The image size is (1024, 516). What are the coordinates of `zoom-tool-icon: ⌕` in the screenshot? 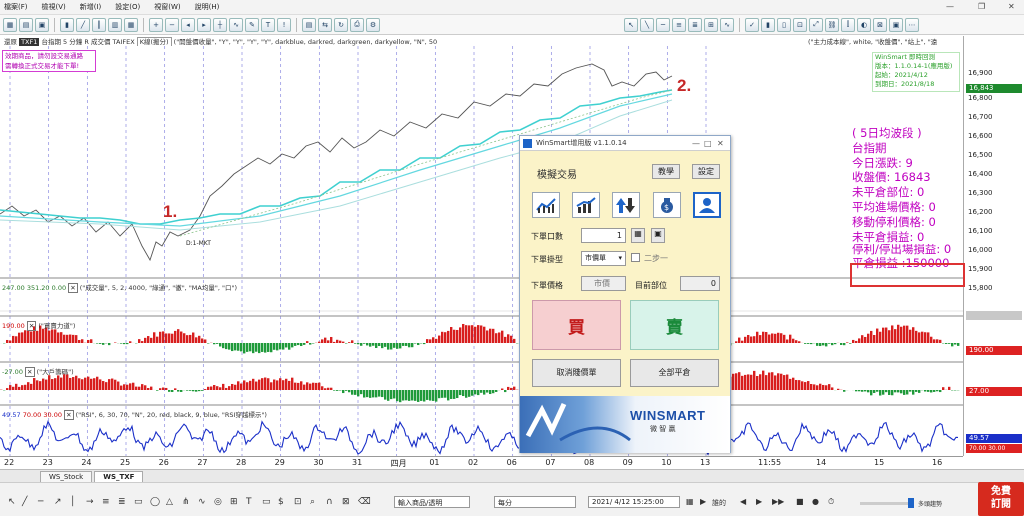 It's located at (312, 502).